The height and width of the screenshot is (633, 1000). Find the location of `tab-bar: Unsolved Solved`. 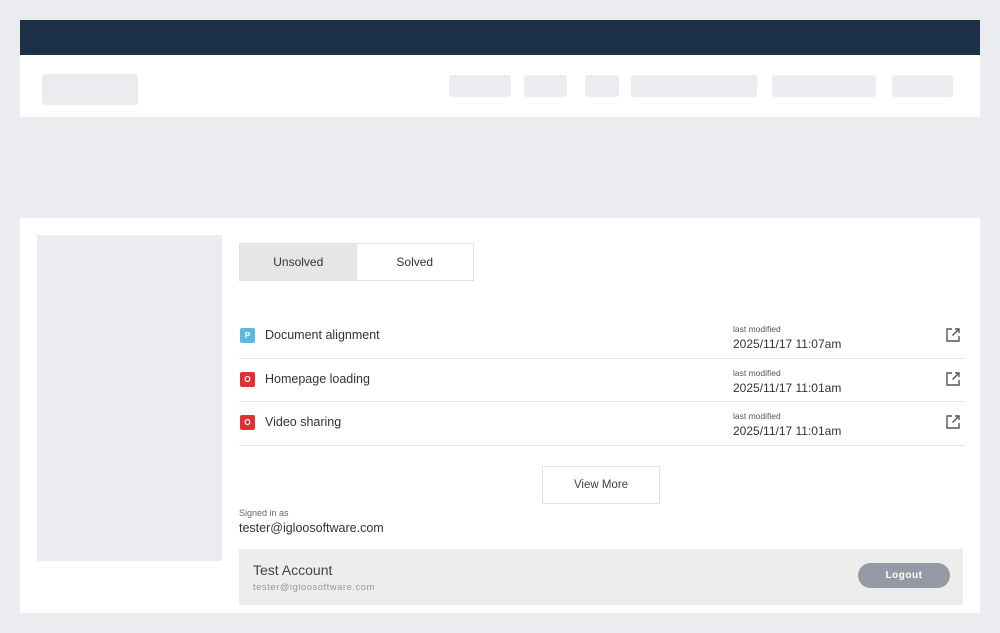

tab-bar: Unsolved Solved is located at coordinates (356, 262).